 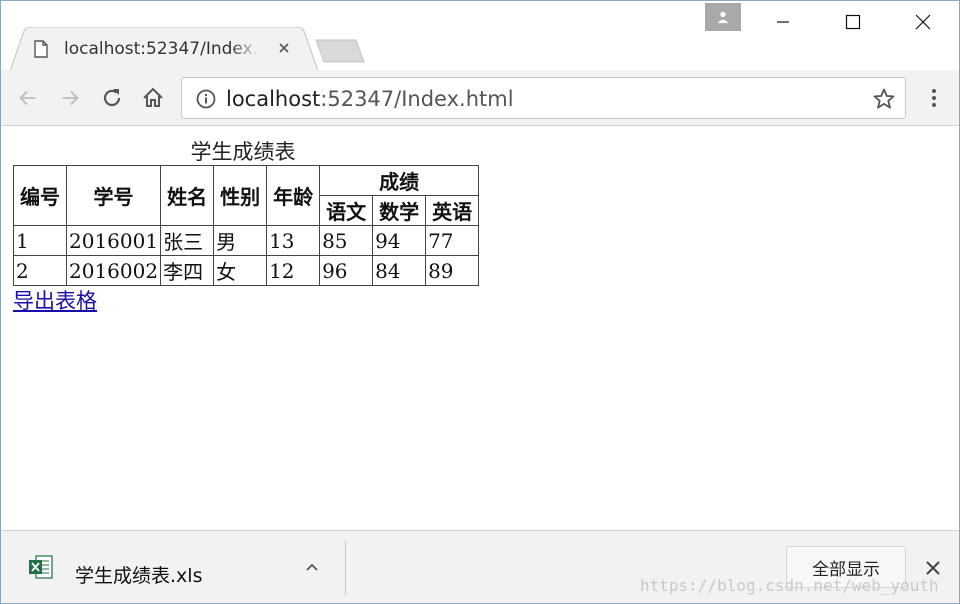 What do you see at coordinates (162, 49) in the screenshot?
I see `tab-title: localhost:52347/Index.html` at bounding box center [162, 49].